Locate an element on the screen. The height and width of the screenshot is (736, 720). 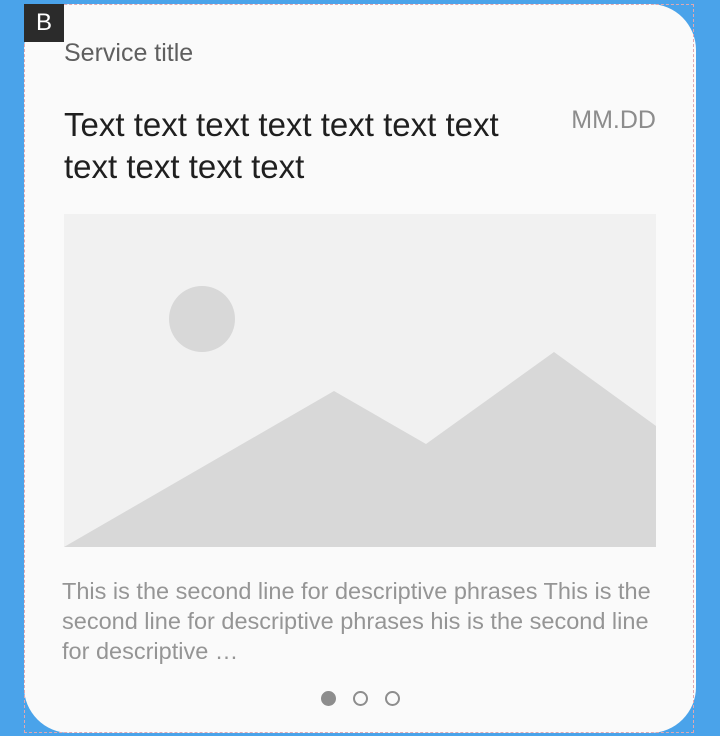
variant-tag: B is located at coordinates (44, 23).